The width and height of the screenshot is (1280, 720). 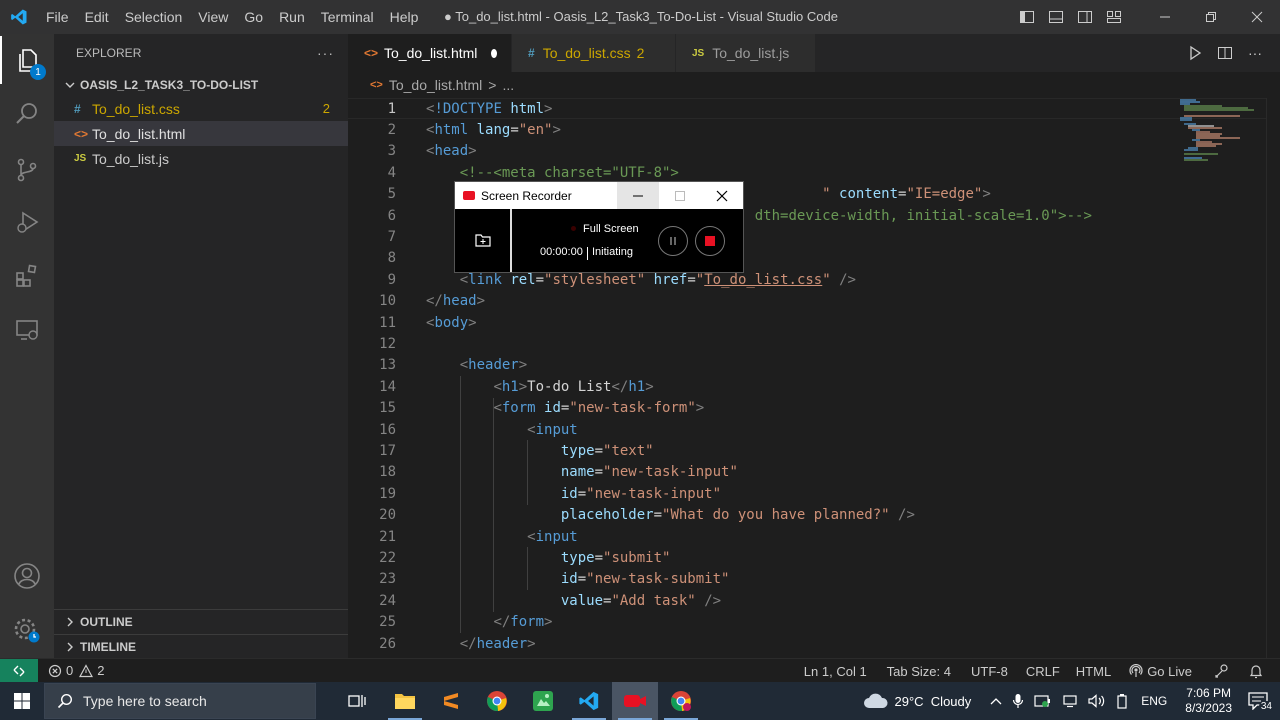 What do you see at coordinates (1042, 671) in the screenshot?
I see `end-of-line: CRLF` at bounding box center [1042, 671].